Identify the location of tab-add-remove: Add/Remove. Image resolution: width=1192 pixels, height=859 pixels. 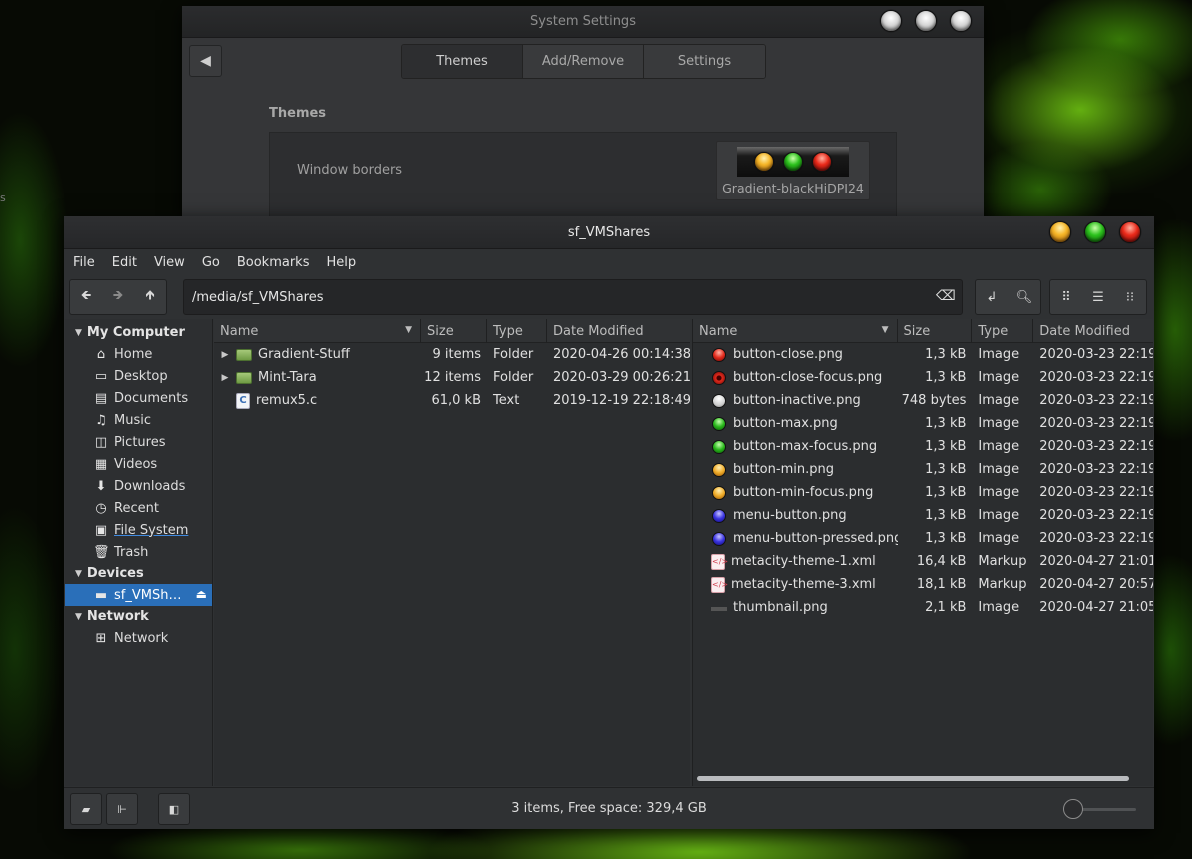
(583, 61).